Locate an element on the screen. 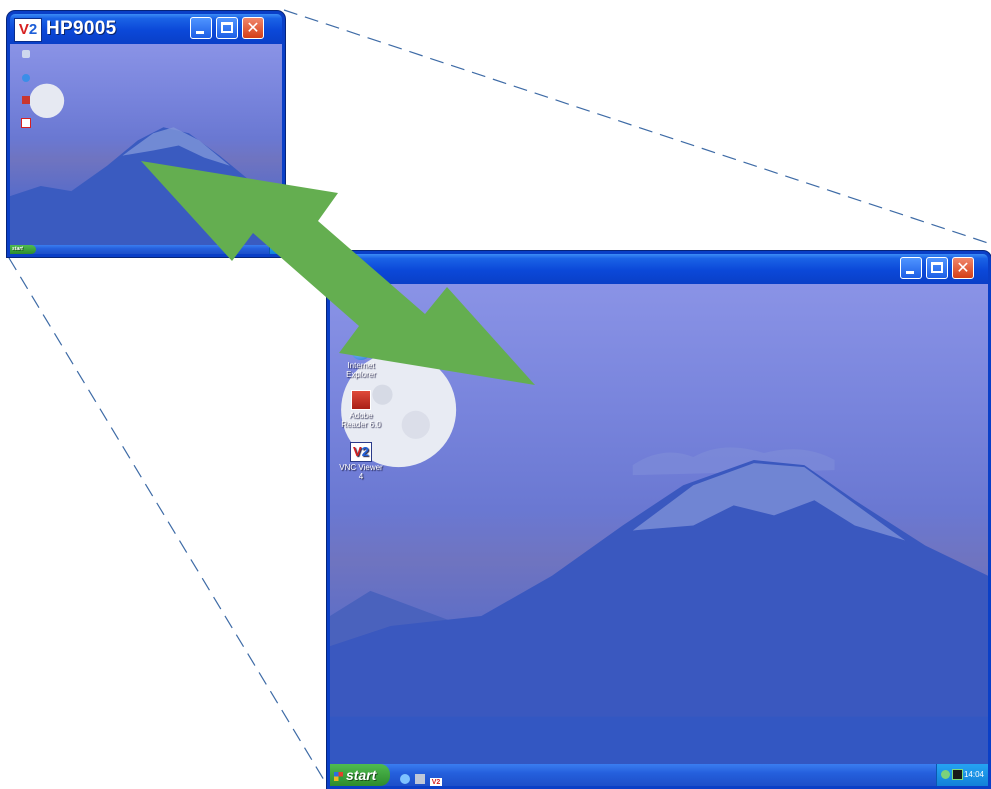 Image resolution: width=991 pixels, height=789 pixels. small-system-tray is located at coordinates (275, 249).